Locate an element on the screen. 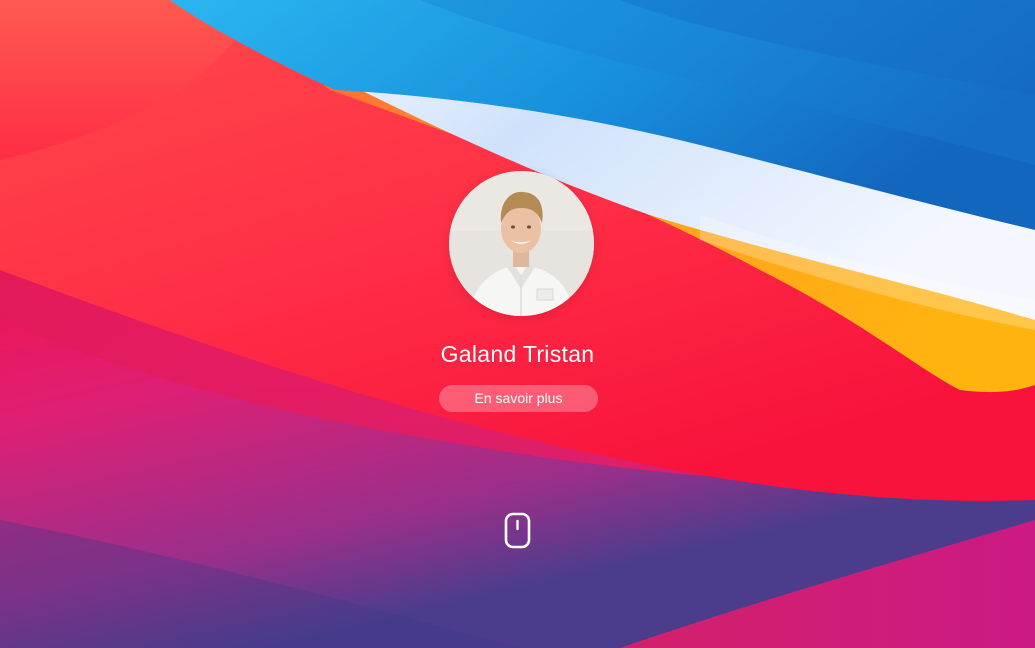 The height and width of the screenshot is (648, 1035). mouse-scroll-icon is located at coordinates (517, 530).